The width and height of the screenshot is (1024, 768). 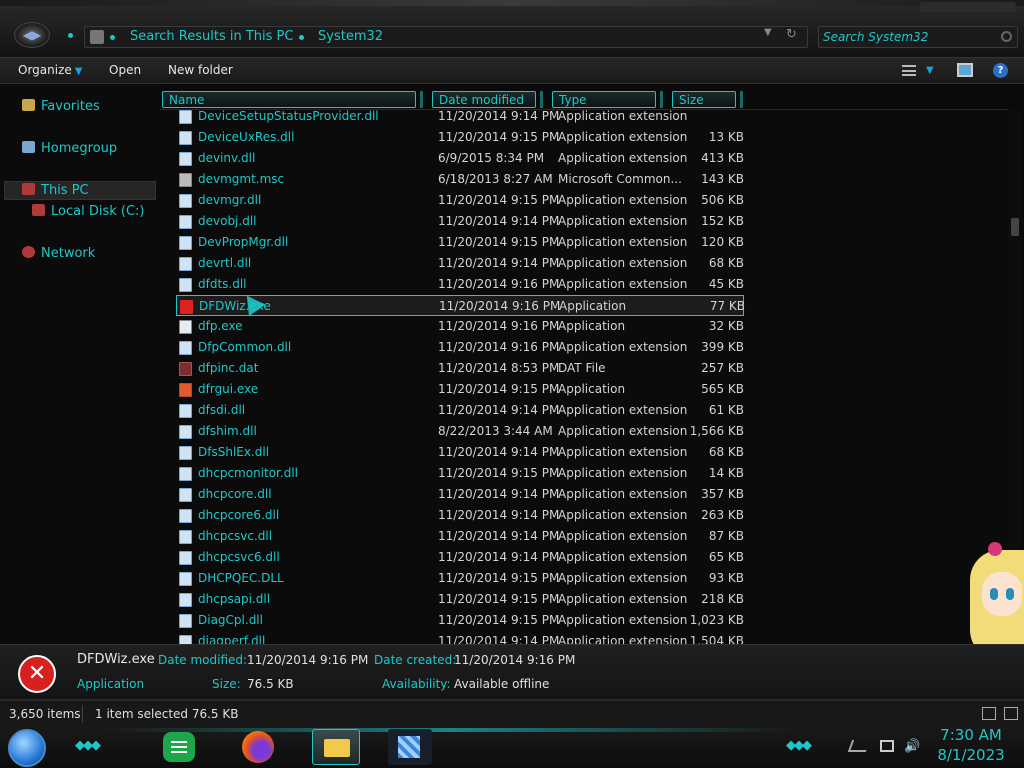 I want to click on details-file-name: DFDWiz.exe, so click(x=116, y=659).